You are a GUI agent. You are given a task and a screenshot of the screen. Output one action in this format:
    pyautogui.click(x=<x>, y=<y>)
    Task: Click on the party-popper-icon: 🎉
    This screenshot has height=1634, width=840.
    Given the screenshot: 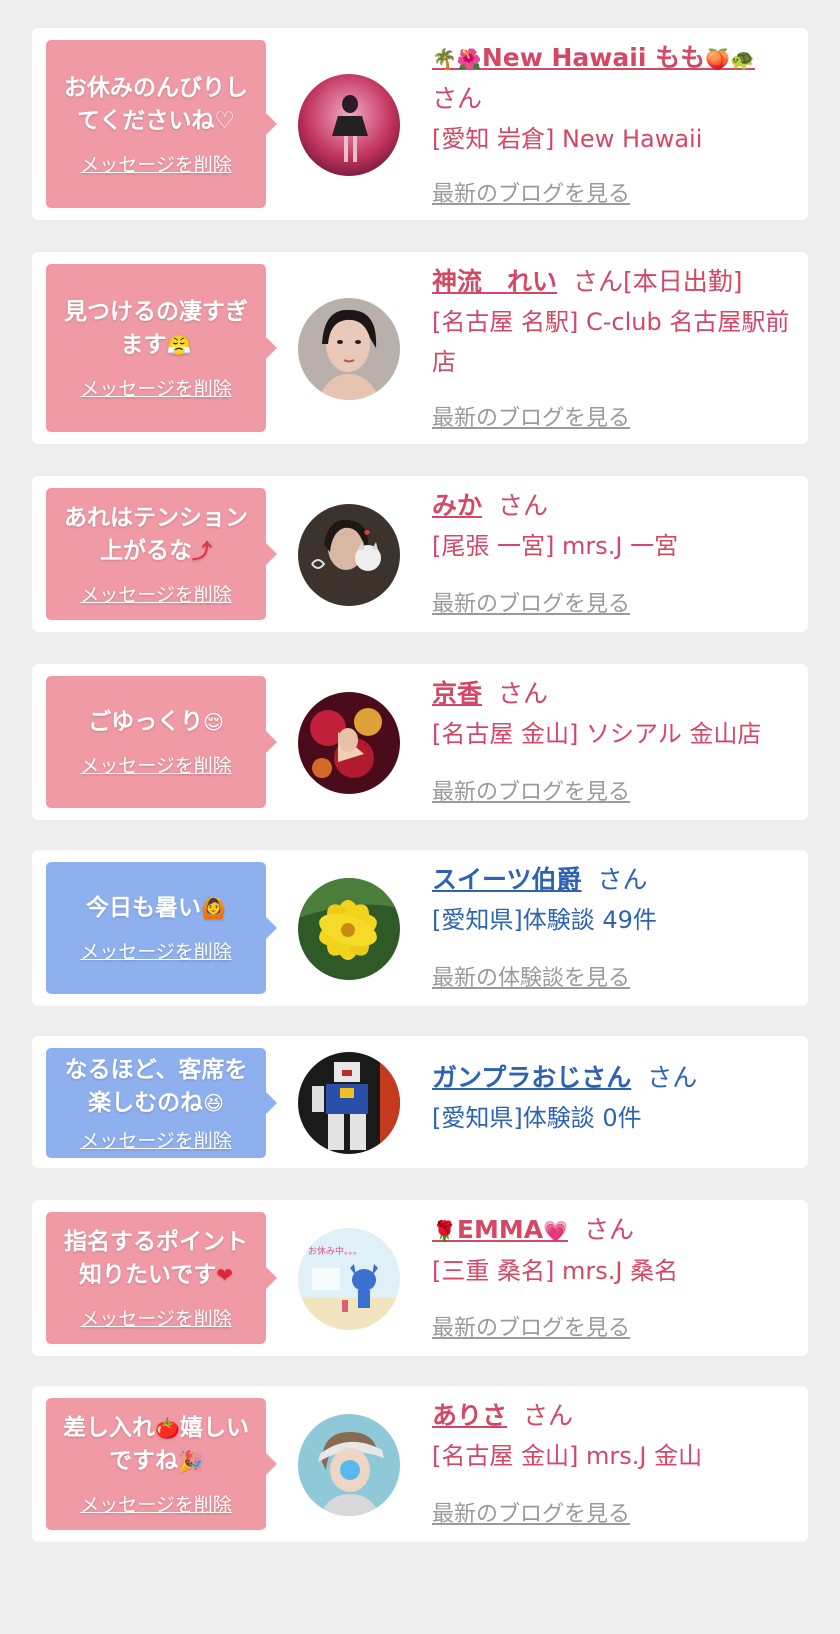 What is the action you would take?
    pyautogui.click(x=190, y=1460)
    